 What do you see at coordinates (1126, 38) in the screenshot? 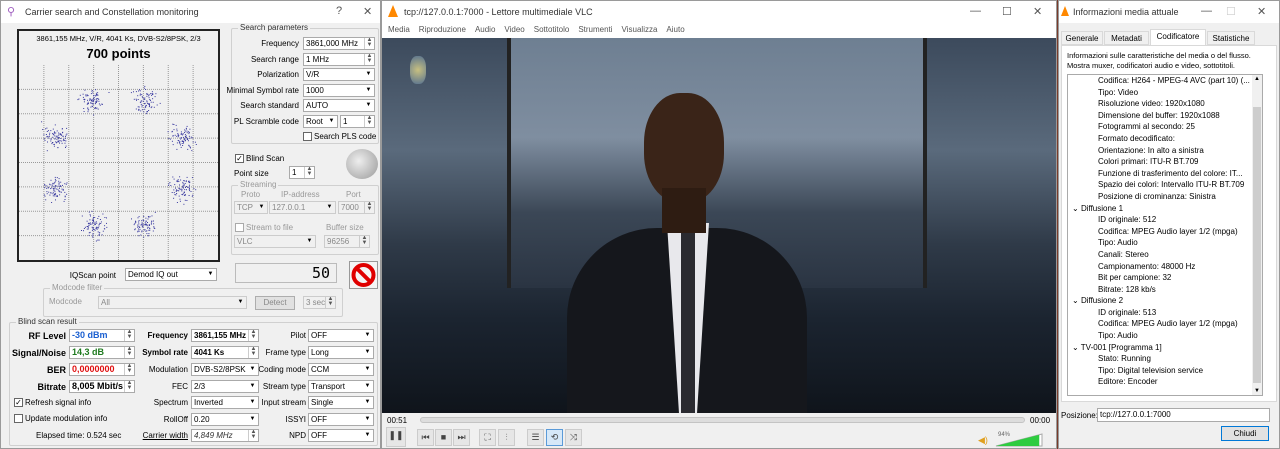
I see `tab-metadati: Metadati` at bounding box center [1126, 38].